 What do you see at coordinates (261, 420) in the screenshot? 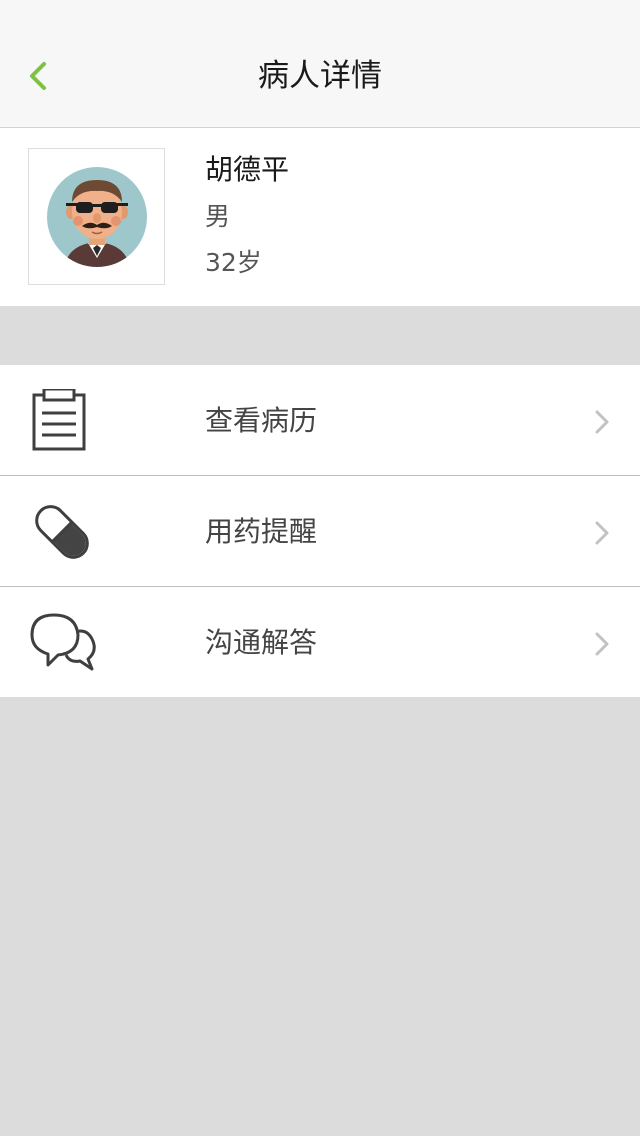
I see `menu-item-label: 查看病历` at bounding box center [261, 420].